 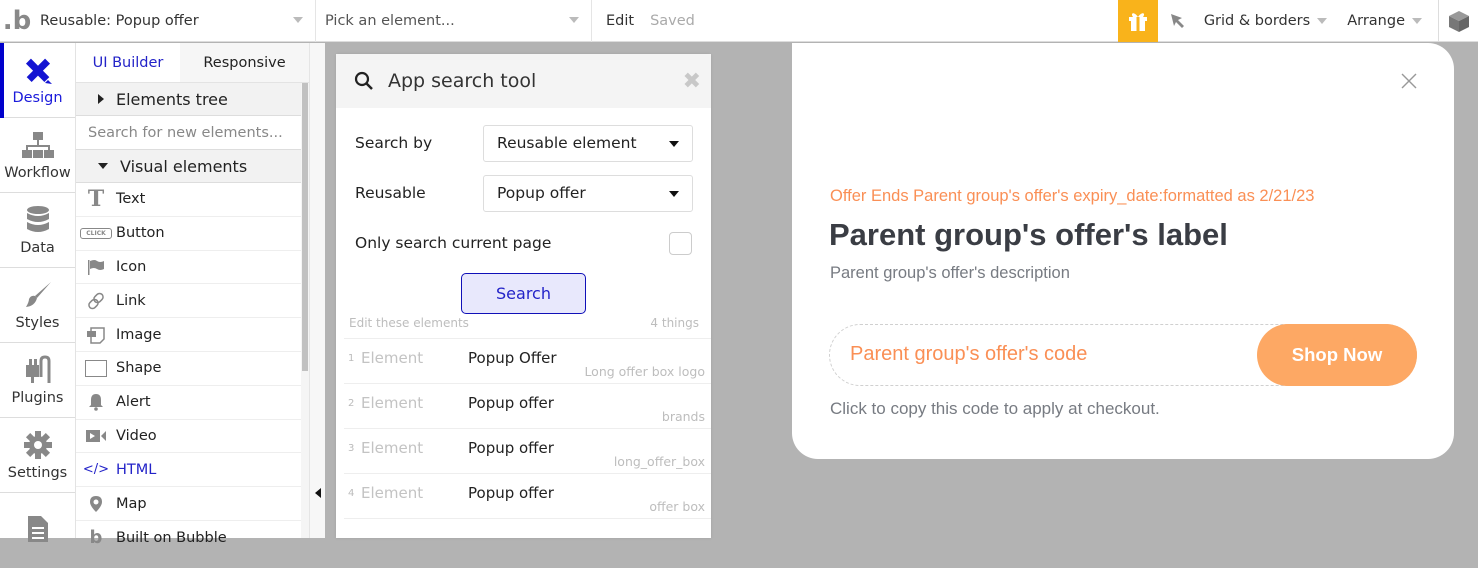 I want to click on reusable-selector-label: Reusable: Popup offer, so click(x=119, y=20).